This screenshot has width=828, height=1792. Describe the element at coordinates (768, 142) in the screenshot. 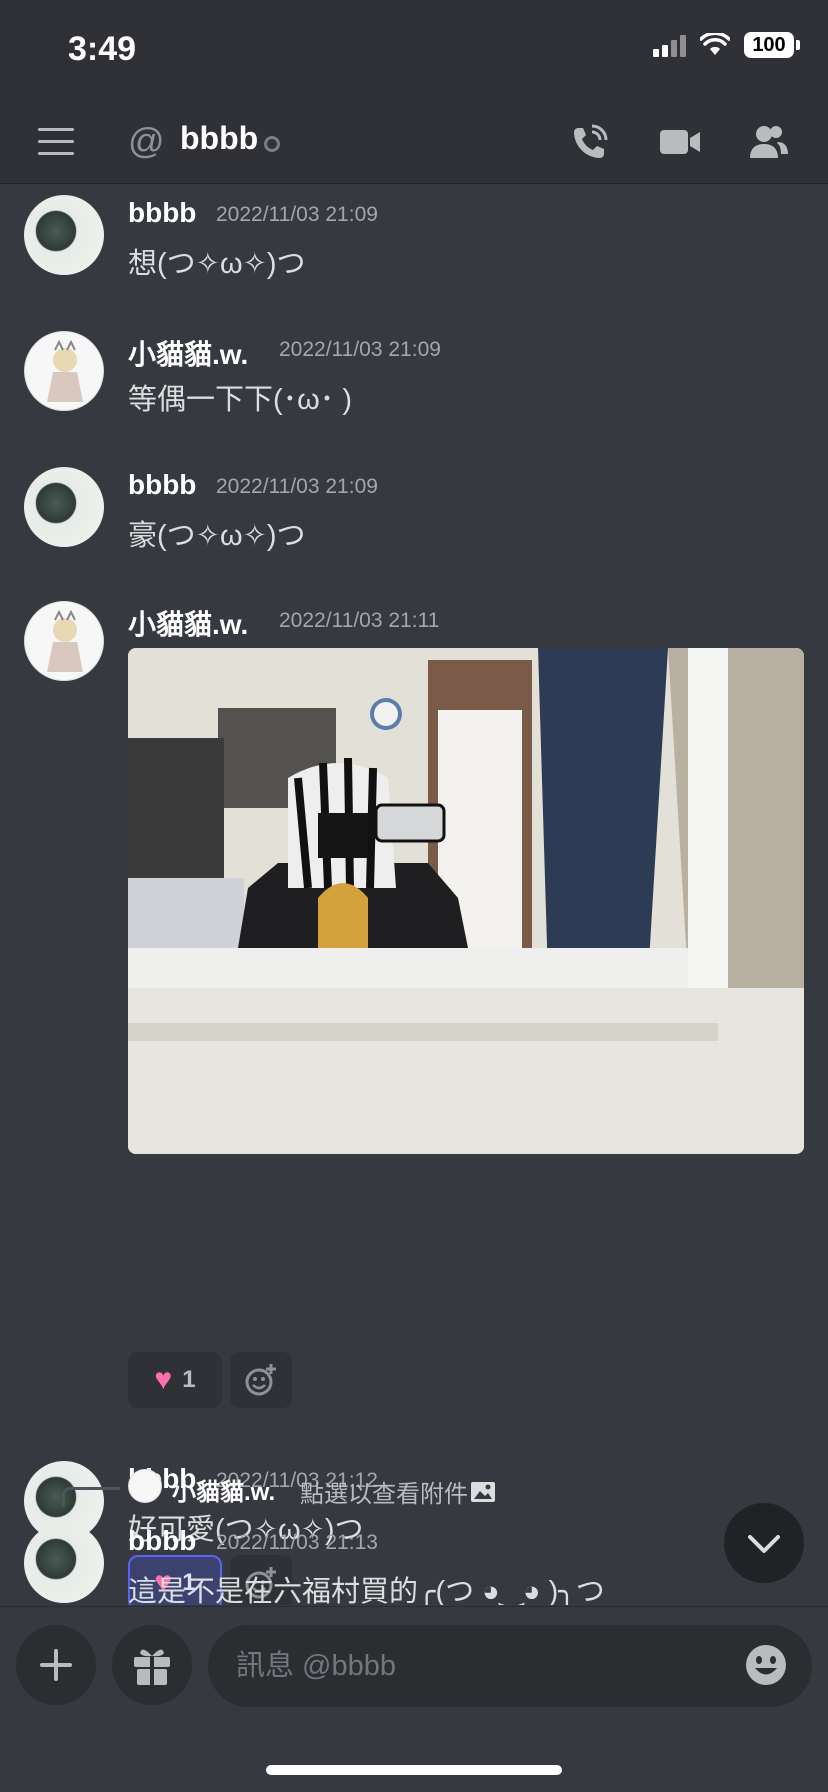

I see `members-icon` at that location.